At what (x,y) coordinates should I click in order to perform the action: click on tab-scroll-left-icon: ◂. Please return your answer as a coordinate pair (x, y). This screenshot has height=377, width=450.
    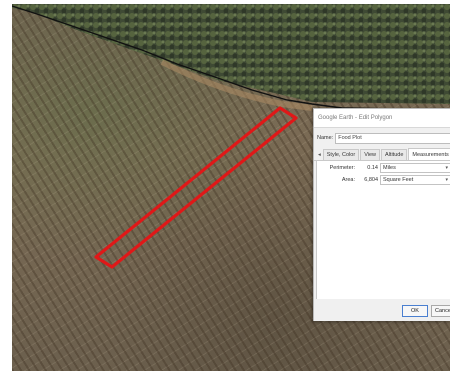
    Looking at the image, I should click on (319, 155).